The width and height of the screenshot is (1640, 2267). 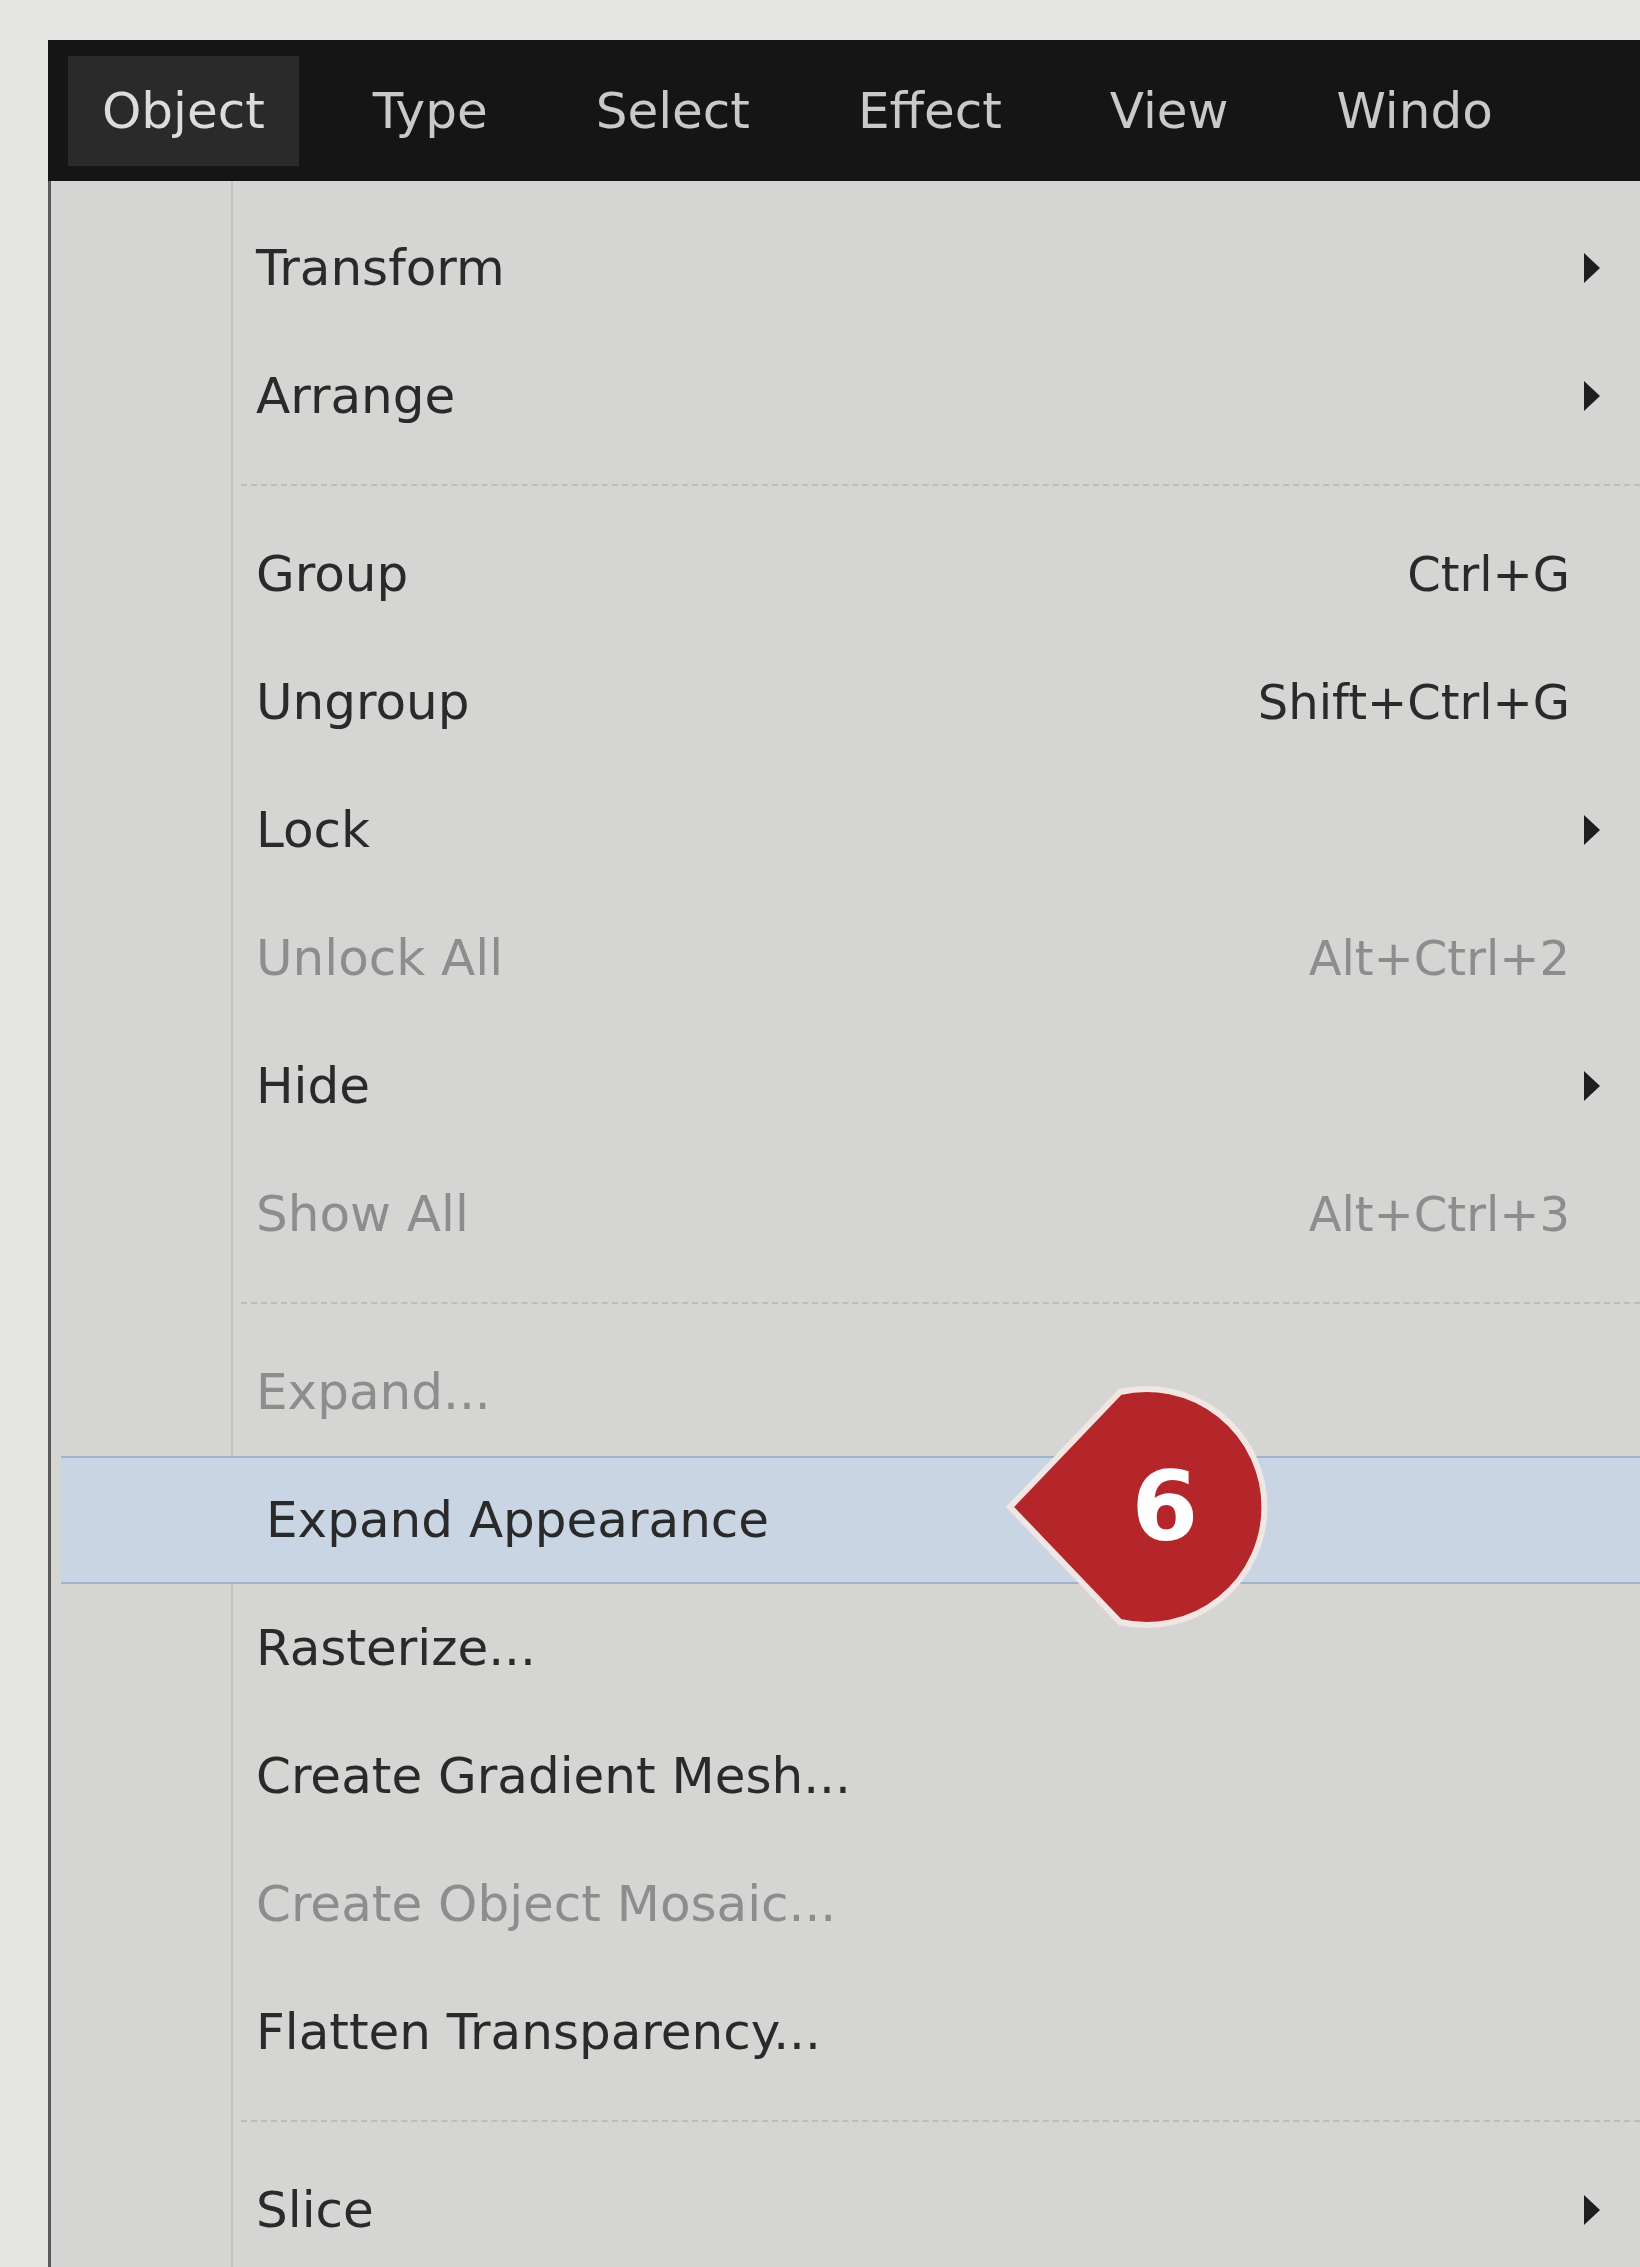 What do you see at coordinates (845, 702) in the screenshot?
I see `menu-item: Ungroup Shift+Ctrl+G` at bounding box center [845, 702].